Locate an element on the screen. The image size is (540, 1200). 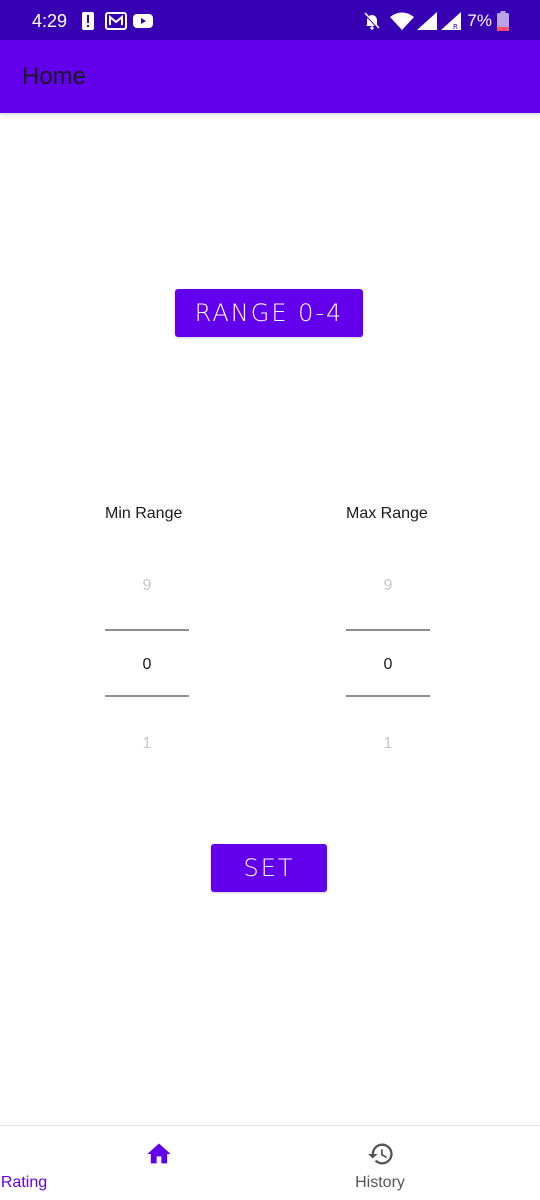
nav-item-history: History is located at coordinates (381, 1163).